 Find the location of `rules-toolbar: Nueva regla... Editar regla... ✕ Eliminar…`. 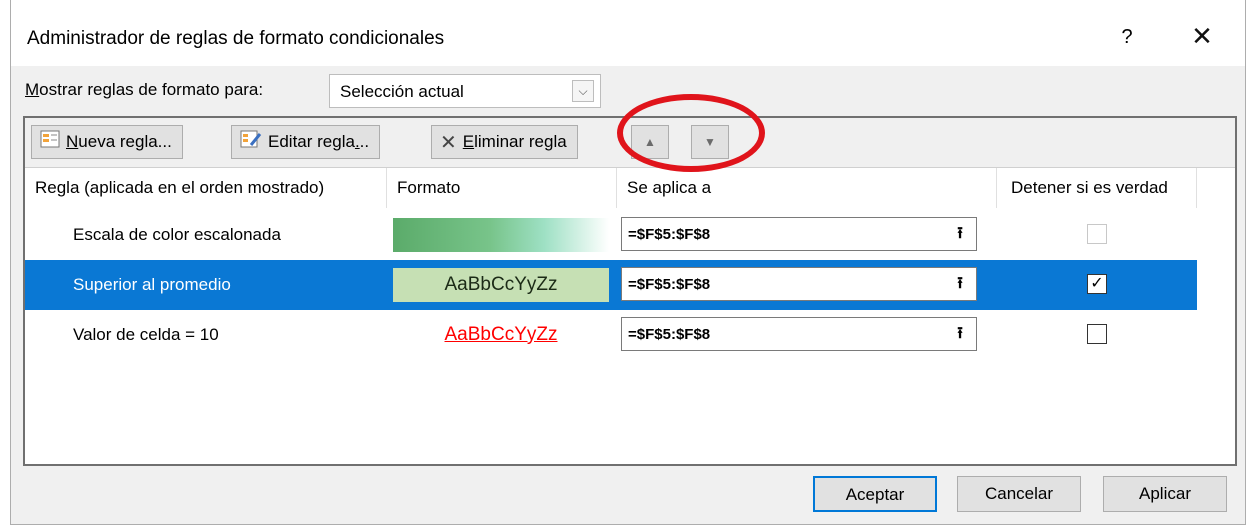

rules-toolbar: Nueva regla... Editar regla... ✕ Eliminar… is located at coordinates (630, 143).